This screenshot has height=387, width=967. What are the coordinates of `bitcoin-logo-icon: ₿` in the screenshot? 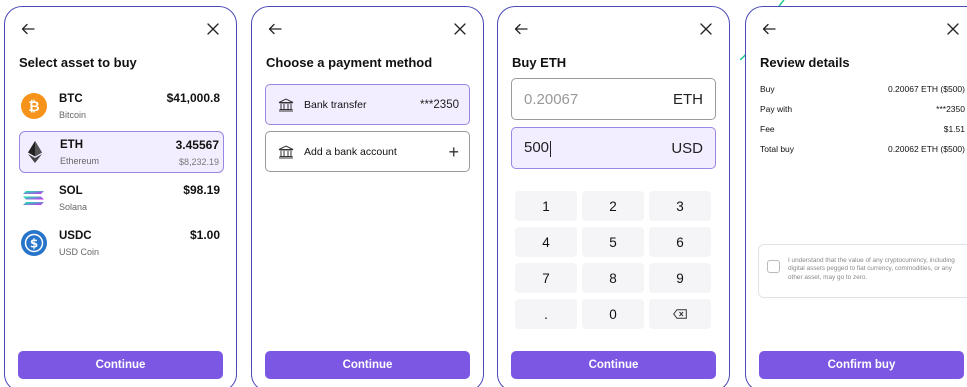 It's located at (34, 106).